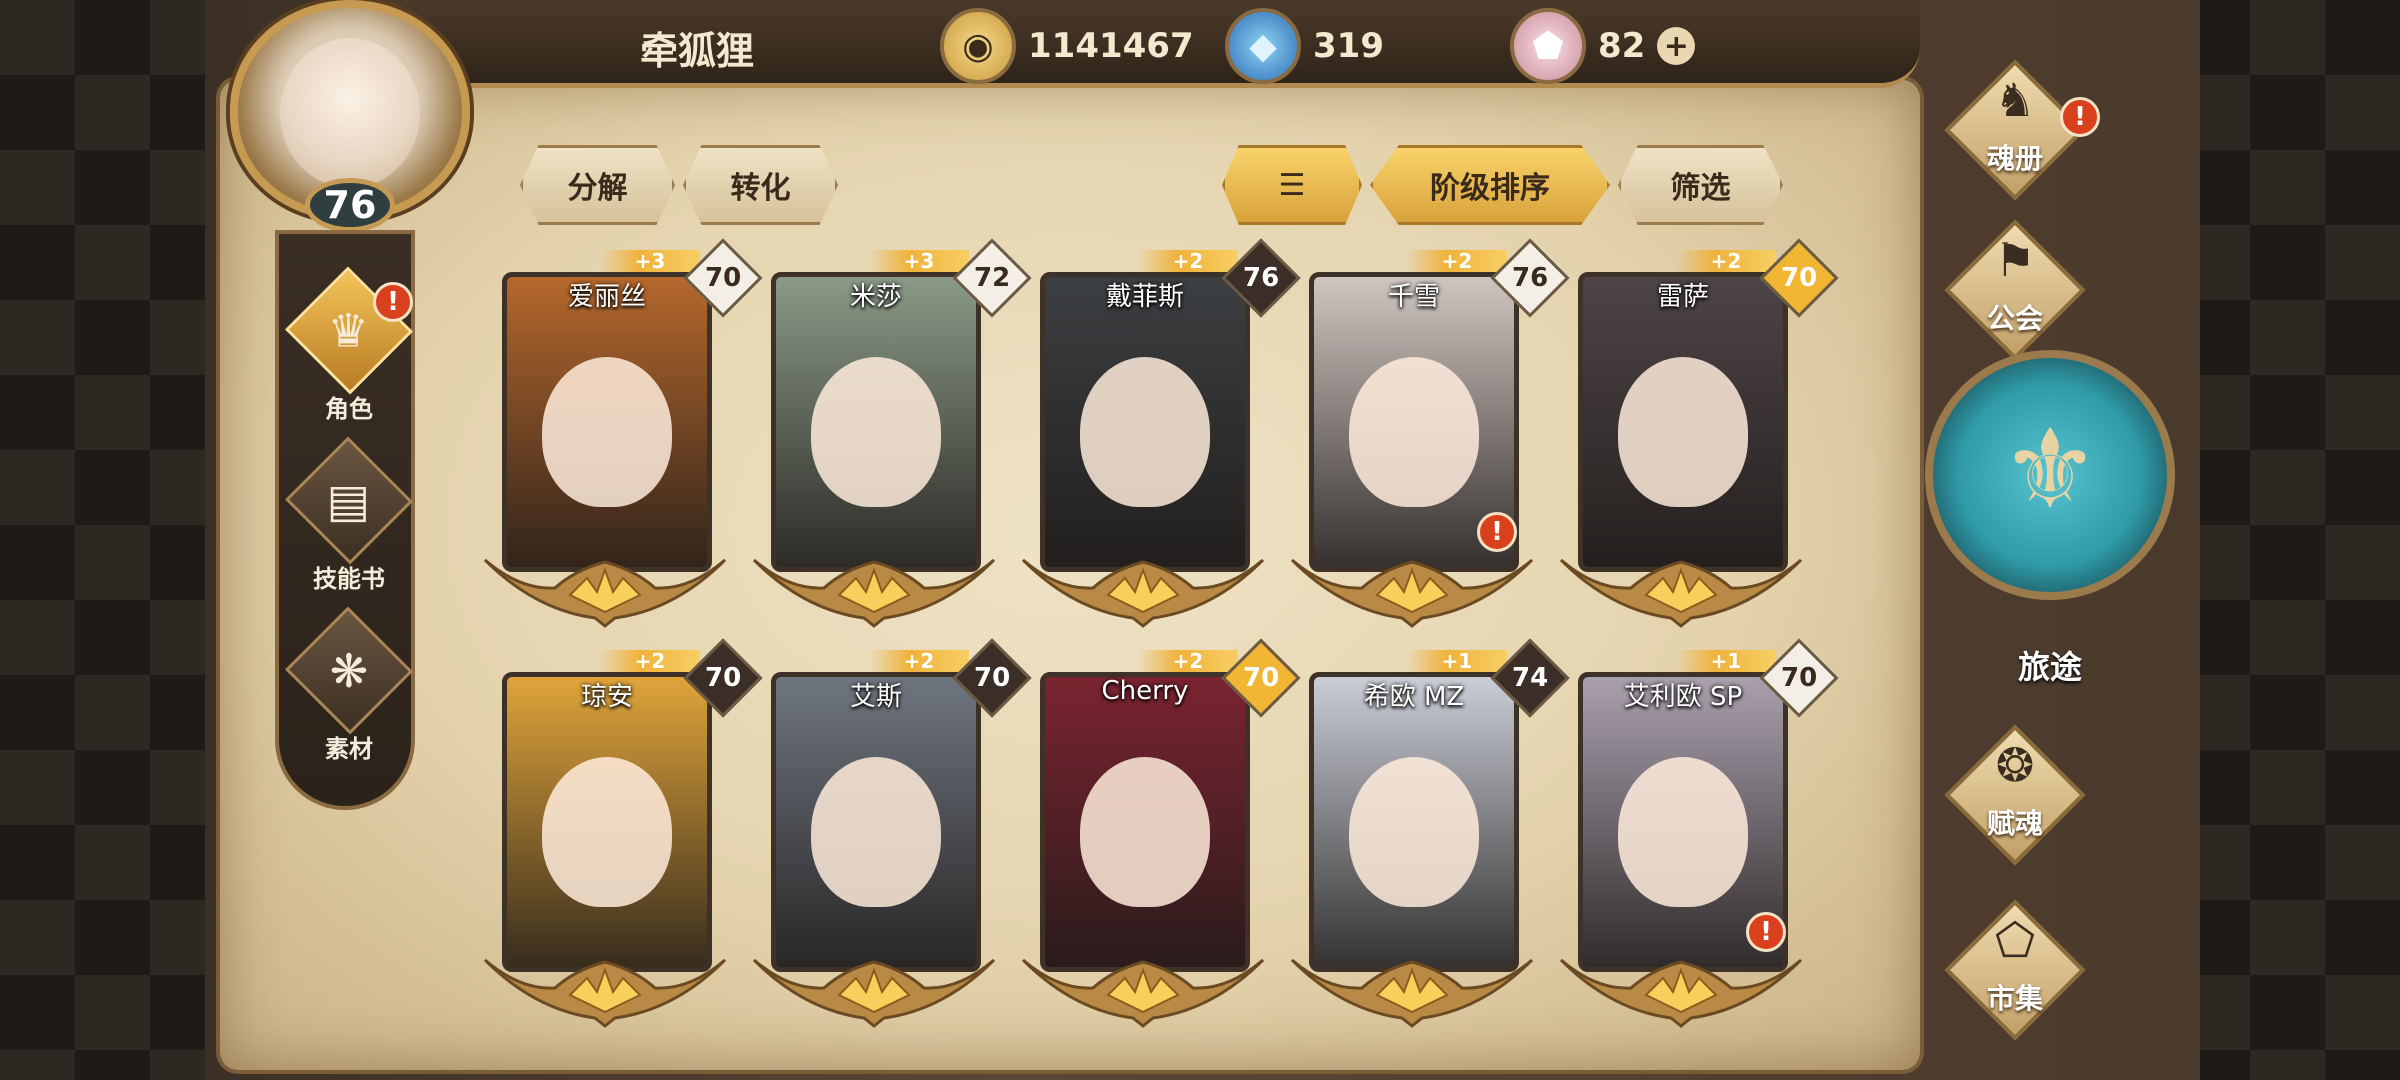 The width and height of the screenshot is (2400, 1080). What do you see at coordinates (2015, 290) in the screenshot?
I see `guild-button: ⚑ 公会` at bounding box center [2015, 290].